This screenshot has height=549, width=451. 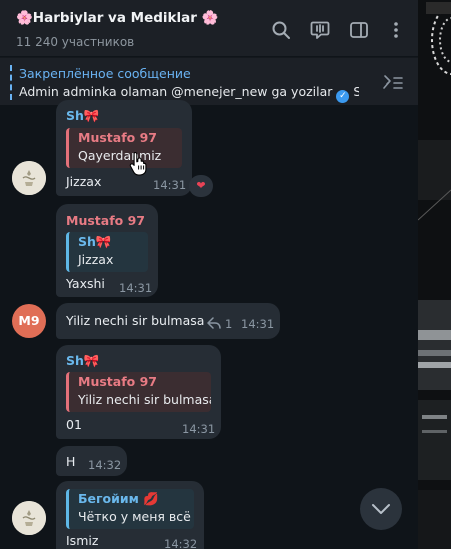 I want to click on reply-quote: Sh🎀 Jizzax, so click(x=107, y=252).